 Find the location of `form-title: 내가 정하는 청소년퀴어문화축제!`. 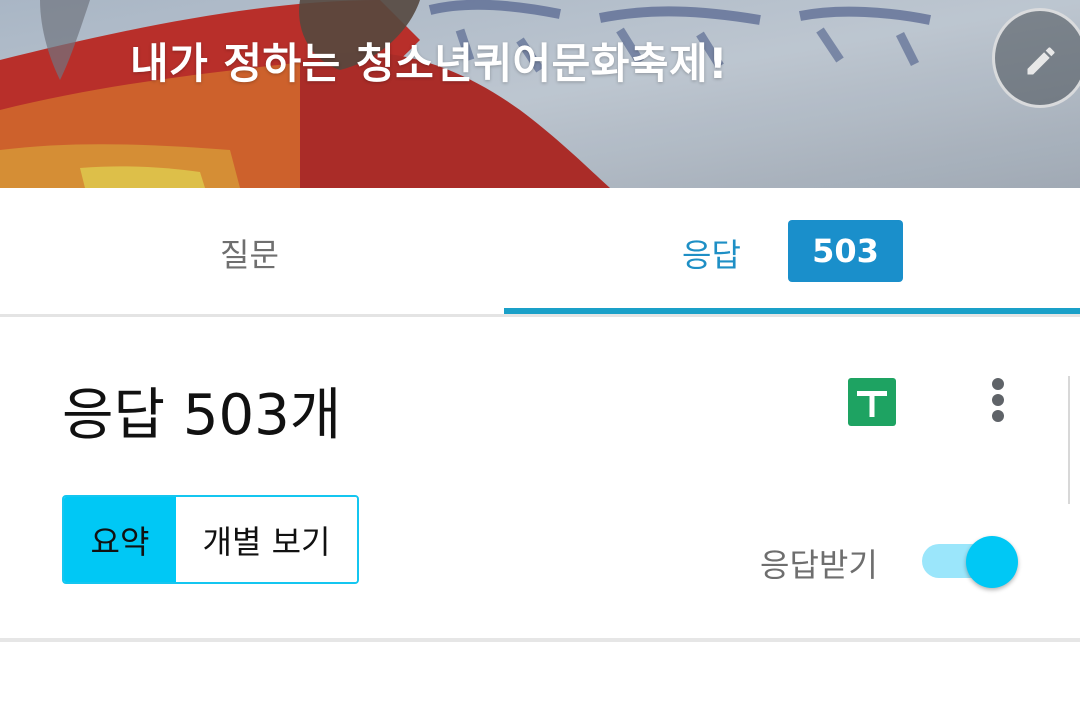

form-title: 내가 정하는 청소년퀴어문화축제! is located at coordinates (429, 63).